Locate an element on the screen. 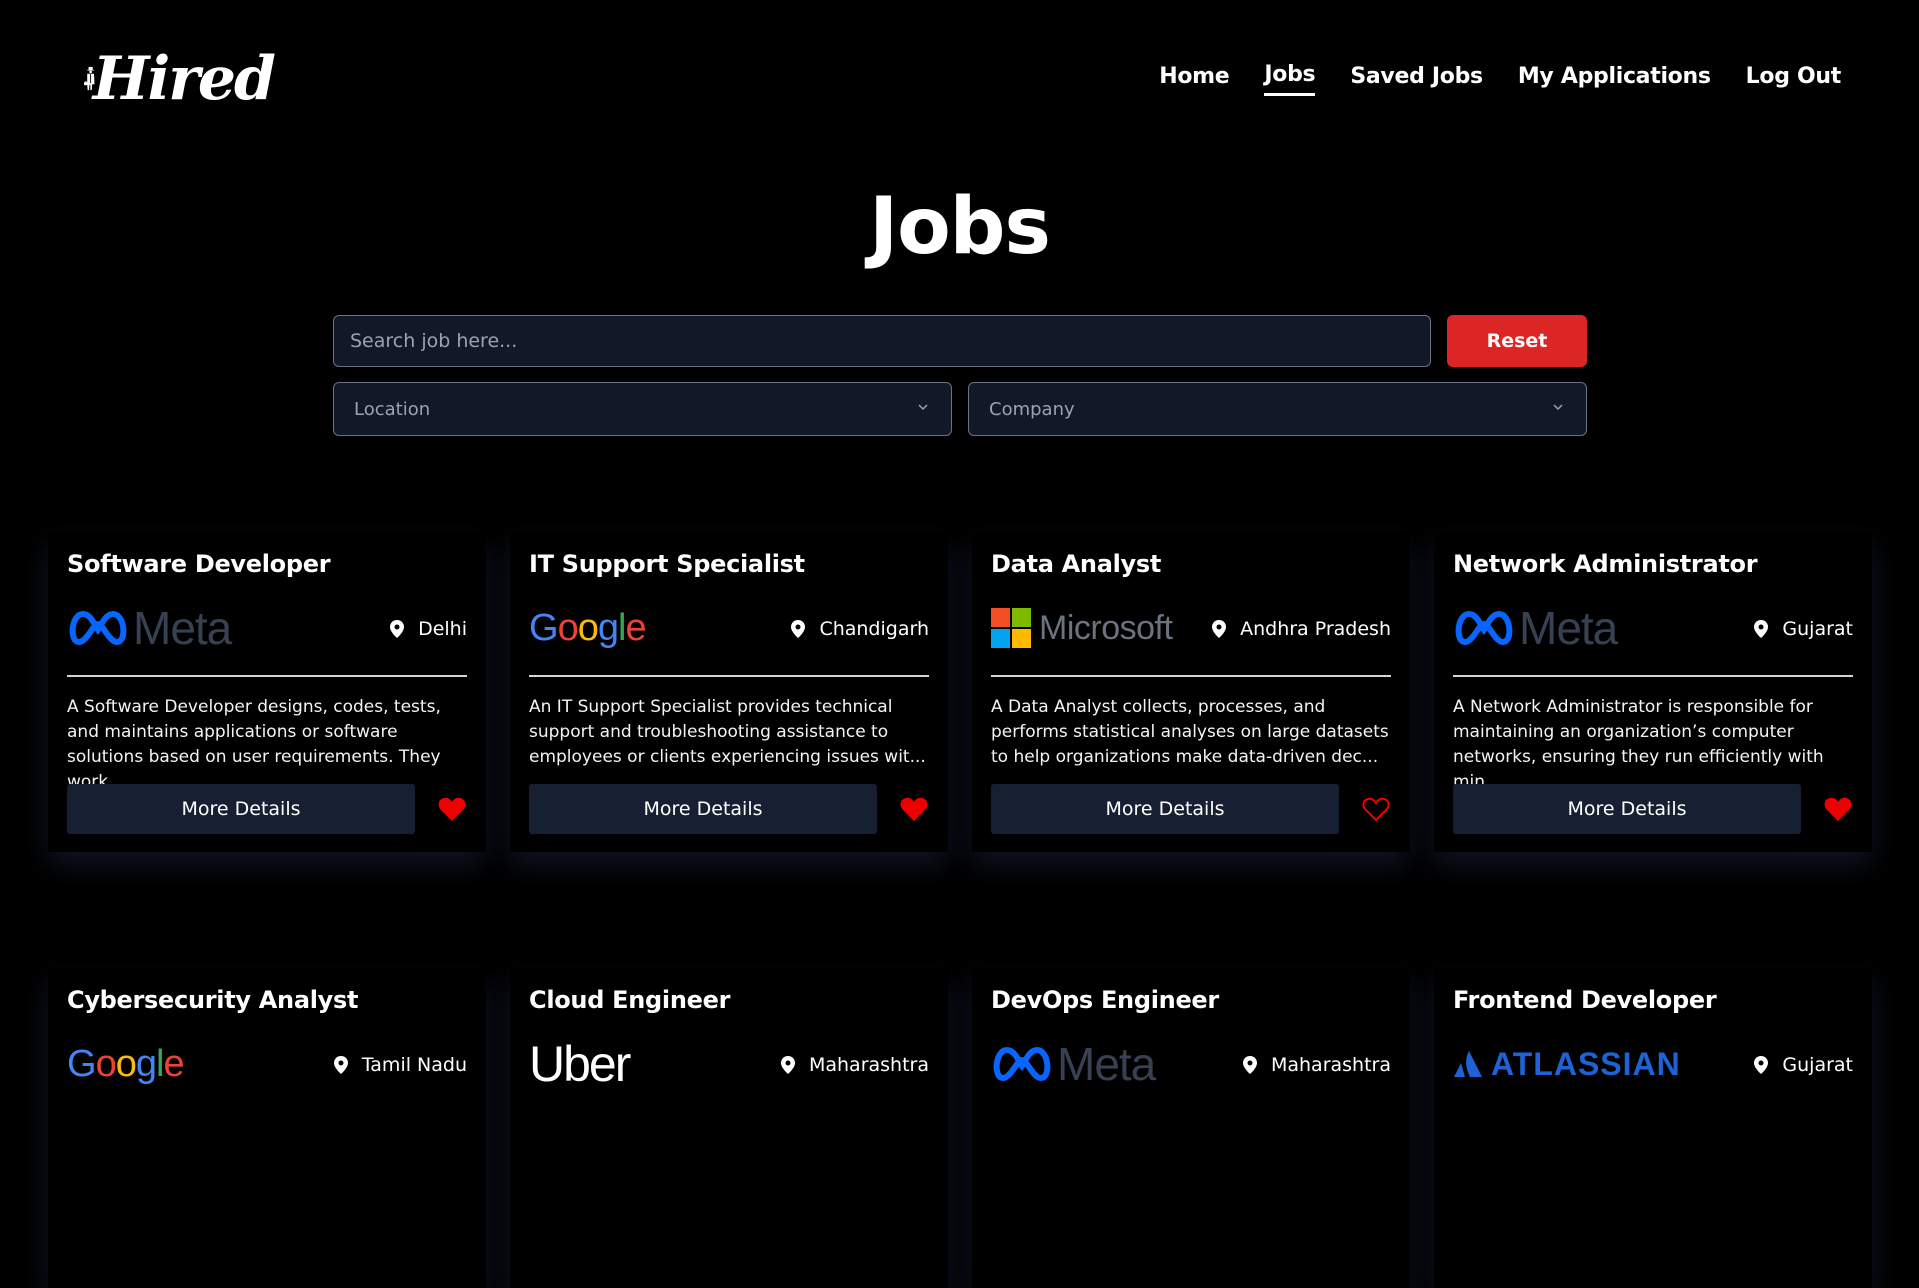  job-title: Cybersecurity Analyst is located at coordinates (213, 1000).